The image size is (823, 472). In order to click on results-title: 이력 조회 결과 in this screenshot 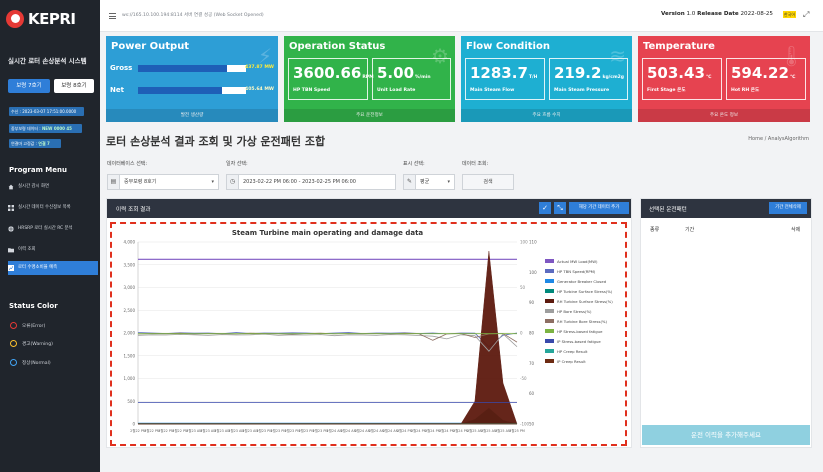, I will do `click(133, 210)`.